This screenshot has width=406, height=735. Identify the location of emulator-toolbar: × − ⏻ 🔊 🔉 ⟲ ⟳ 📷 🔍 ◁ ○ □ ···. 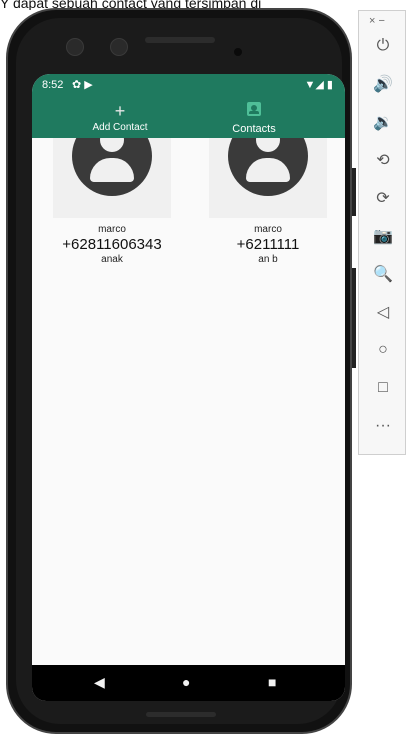
(382, 232).